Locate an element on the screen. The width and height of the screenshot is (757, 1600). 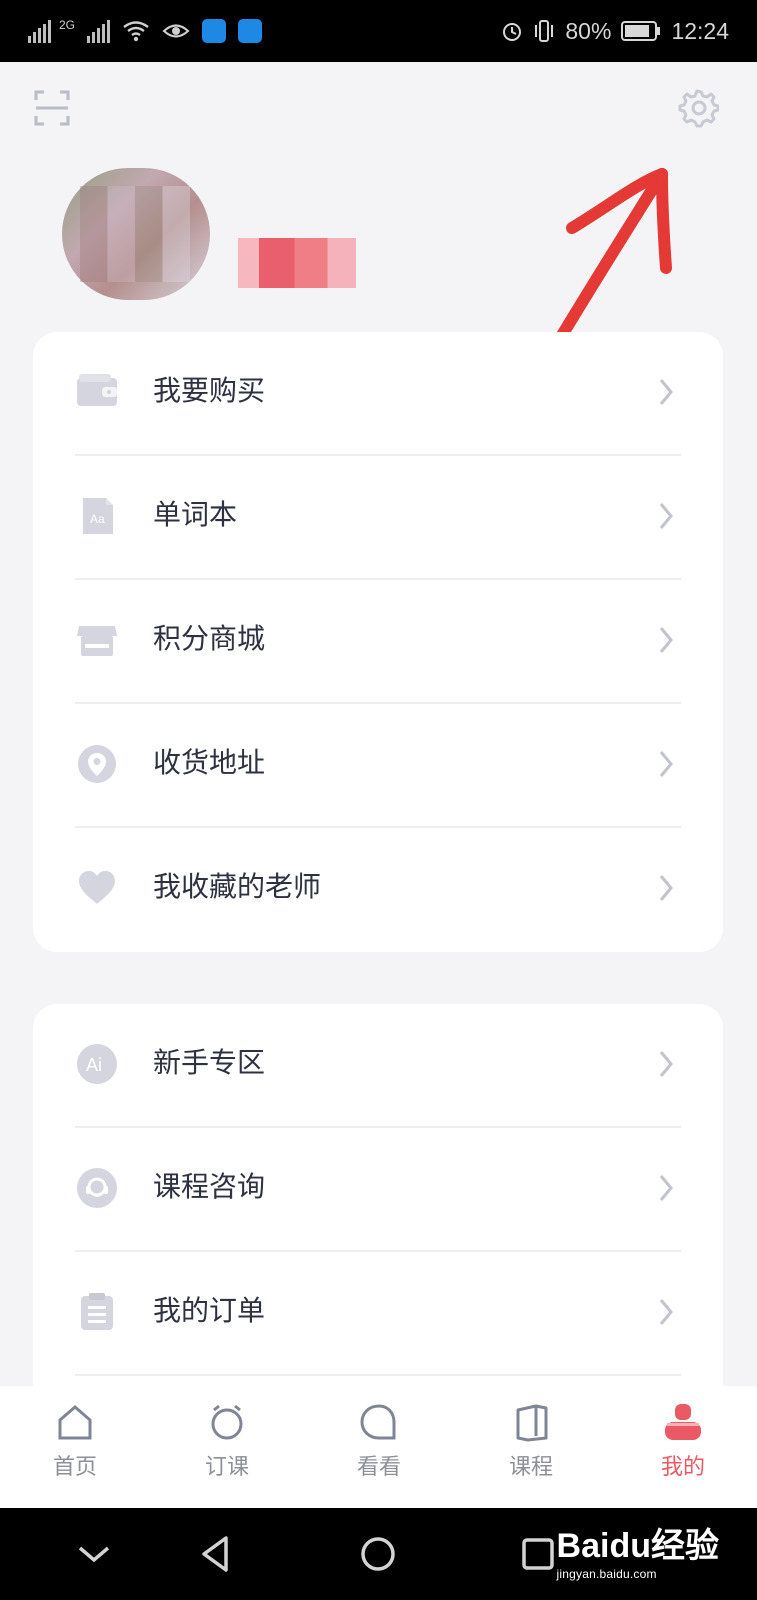
menu-item-wordbook: Aa 单词本 is located at coordinates (378, 518).